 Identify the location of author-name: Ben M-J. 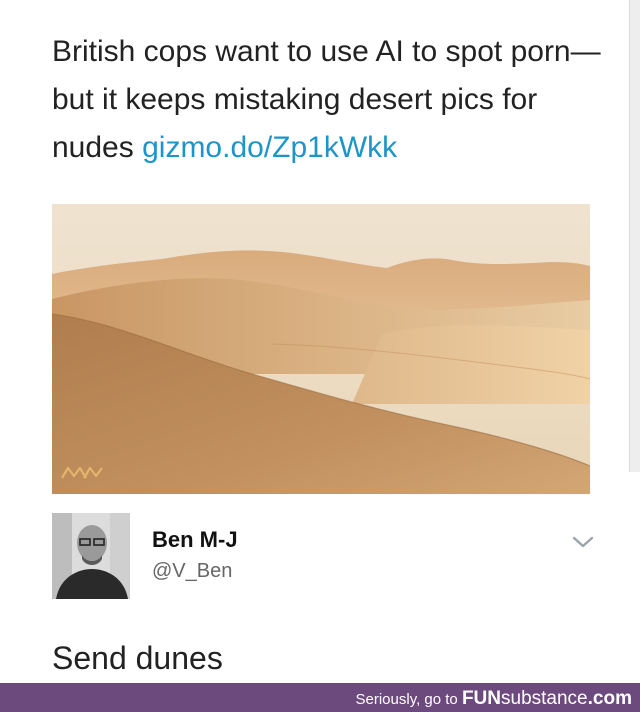
(195, 540).